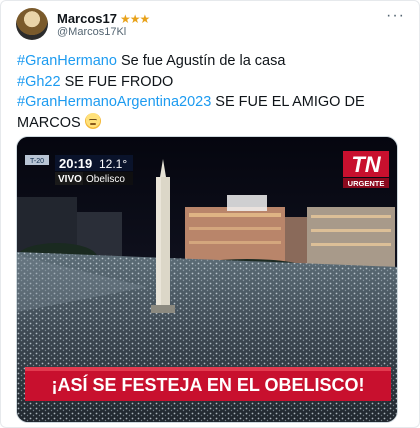 This screenshot has height=428, width=420. What do you see at coordinates (114, 102) in the screenshot?
I see `hashtag-granhermanoargentina2023: #GranHermanoArgentina2023` at bounding box center [114, 102].